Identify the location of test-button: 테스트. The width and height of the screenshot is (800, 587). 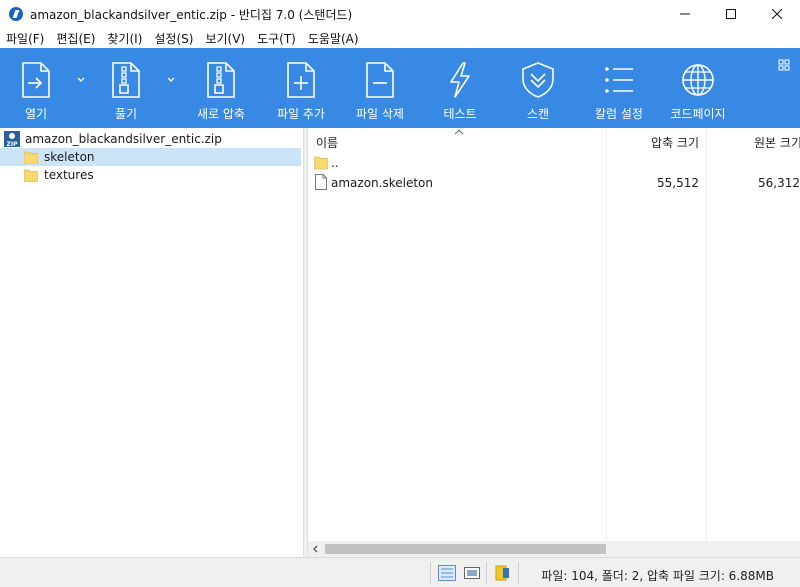
(460, 88).